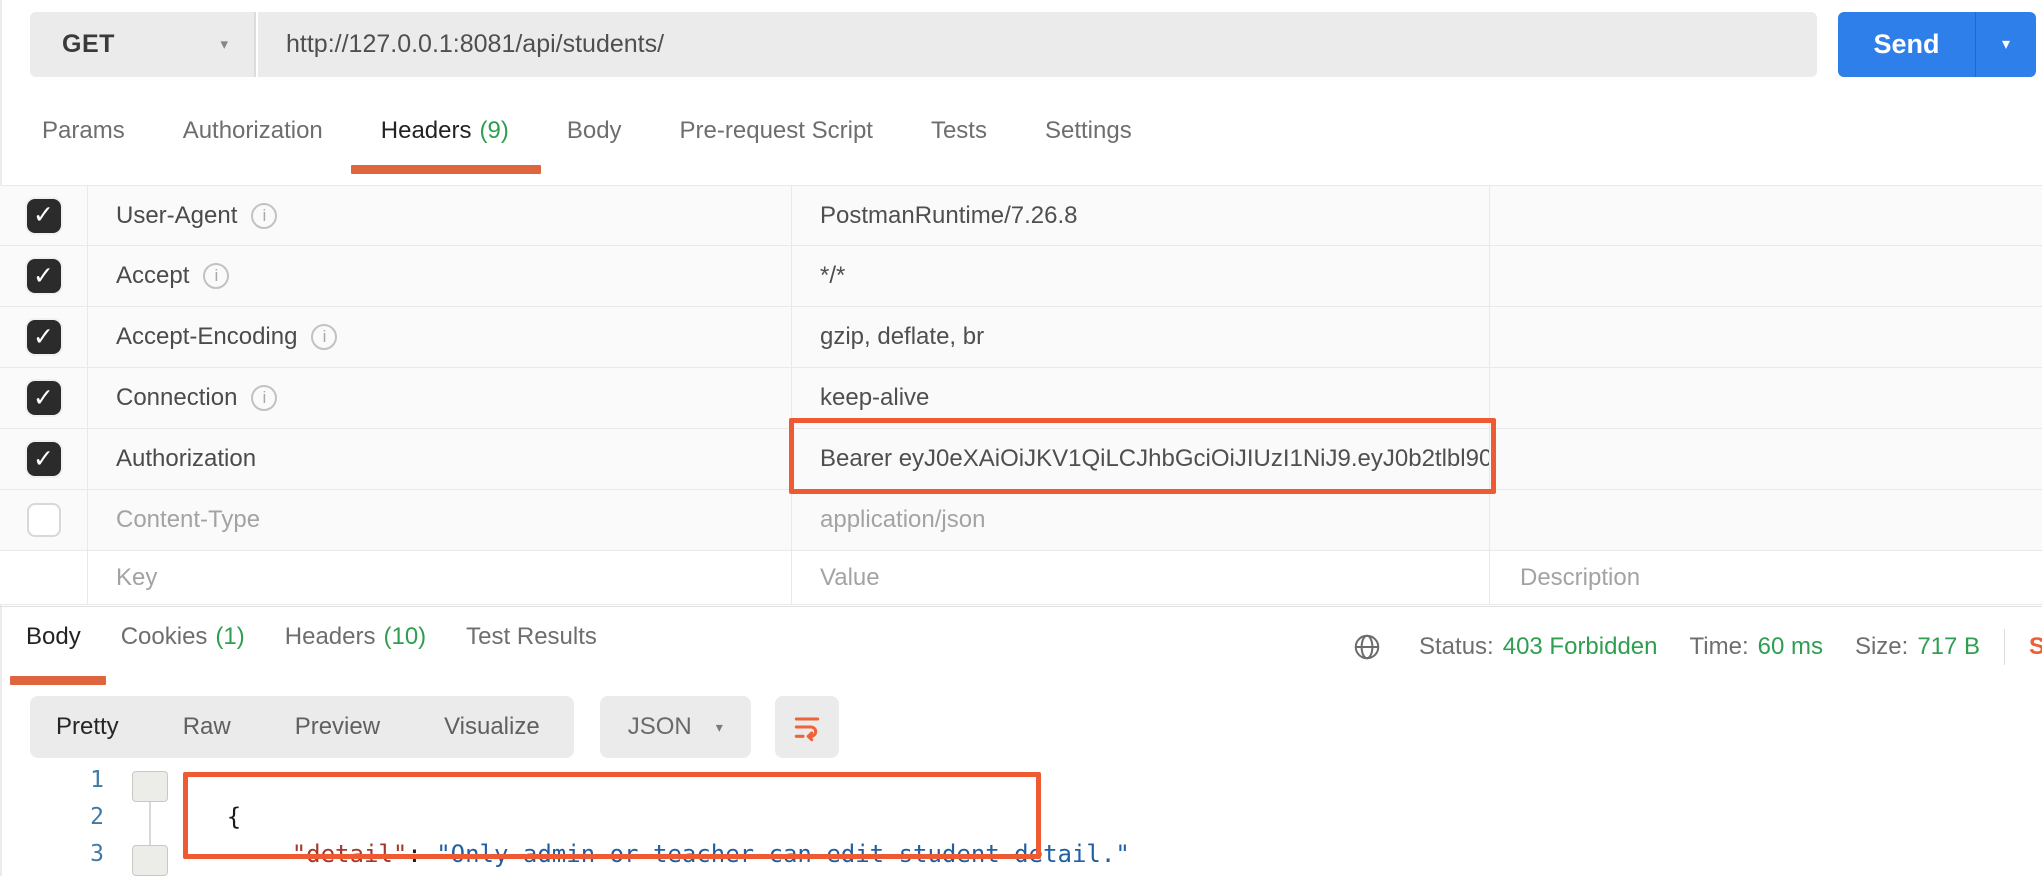 The image size is (2042, 876). Describe the element at coordinates (224, 44) in the screenshot. I see `method-caret-icon: ▾` at that location.